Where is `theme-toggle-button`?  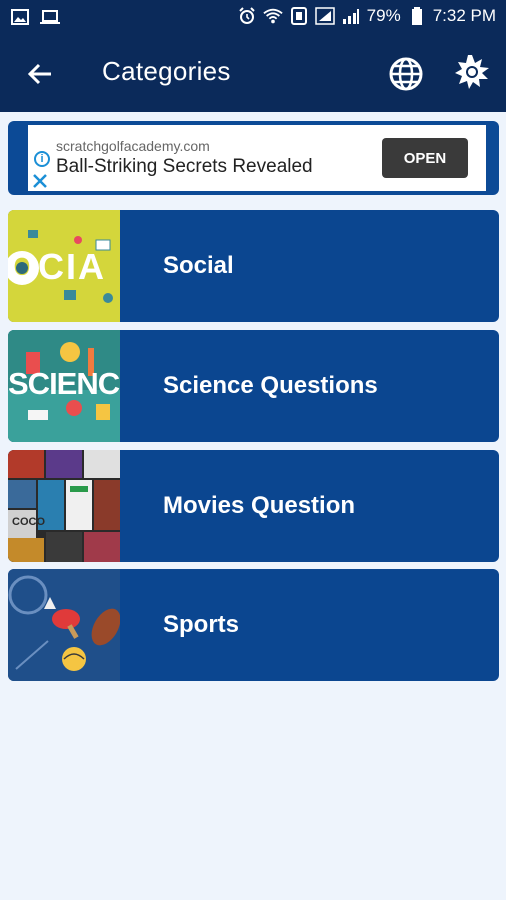
theme-toggle-button is located at coordinates (472, 72).